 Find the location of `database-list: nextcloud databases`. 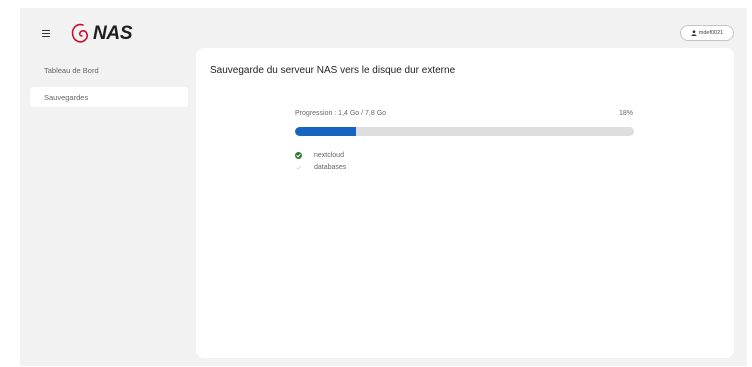

database-list: nextcloud databases is located at coordinates (320, 161).